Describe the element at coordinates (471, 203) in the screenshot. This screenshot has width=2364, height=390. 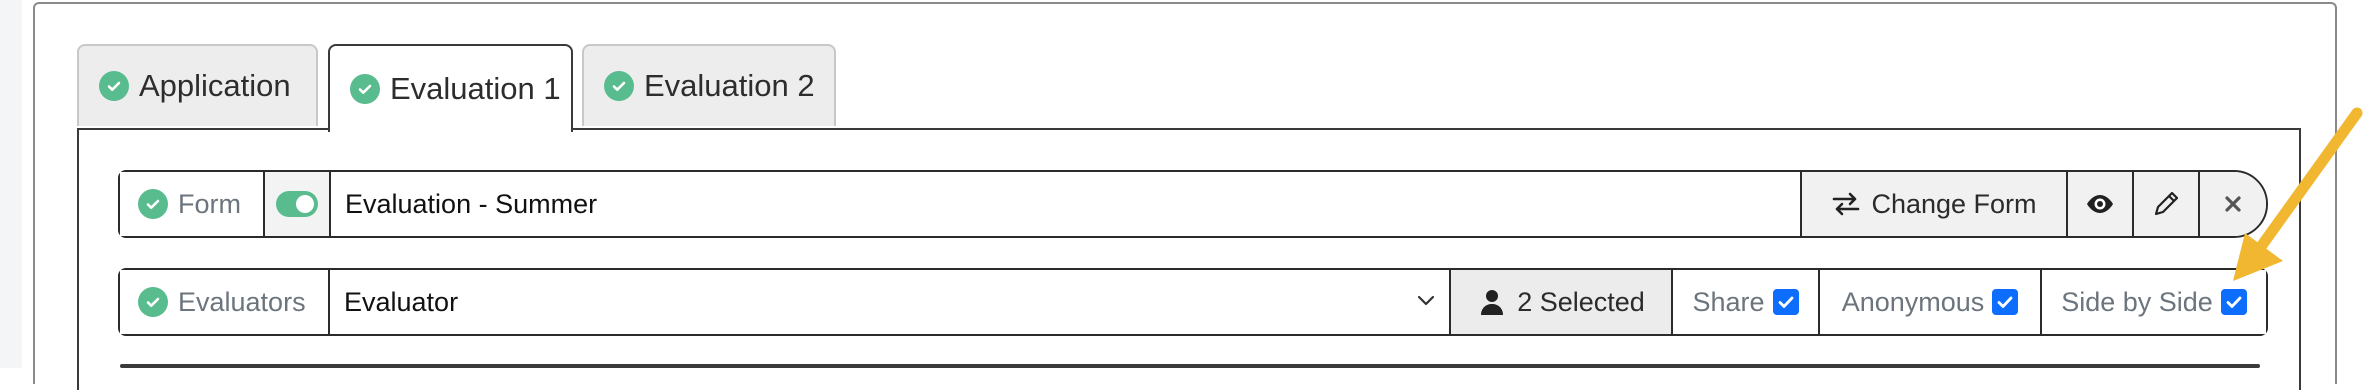
I see `form-name-value: Evaluation - Summer` at that location.